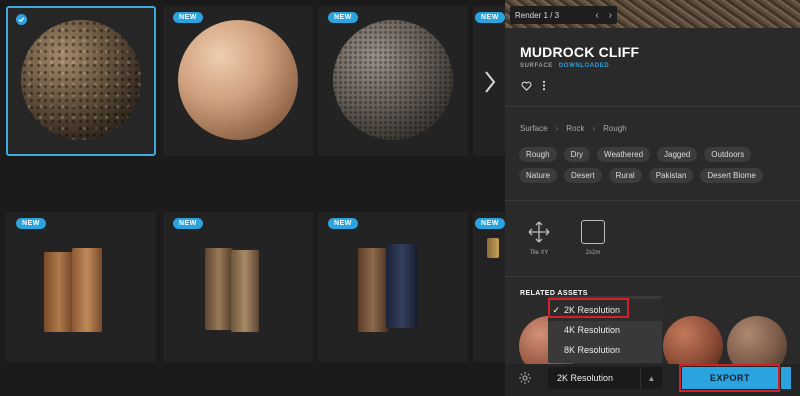  Describe the element at coordinates (585, 378) in the screenshot. I see `resolution-select-value: 2K Resolution` at that location.